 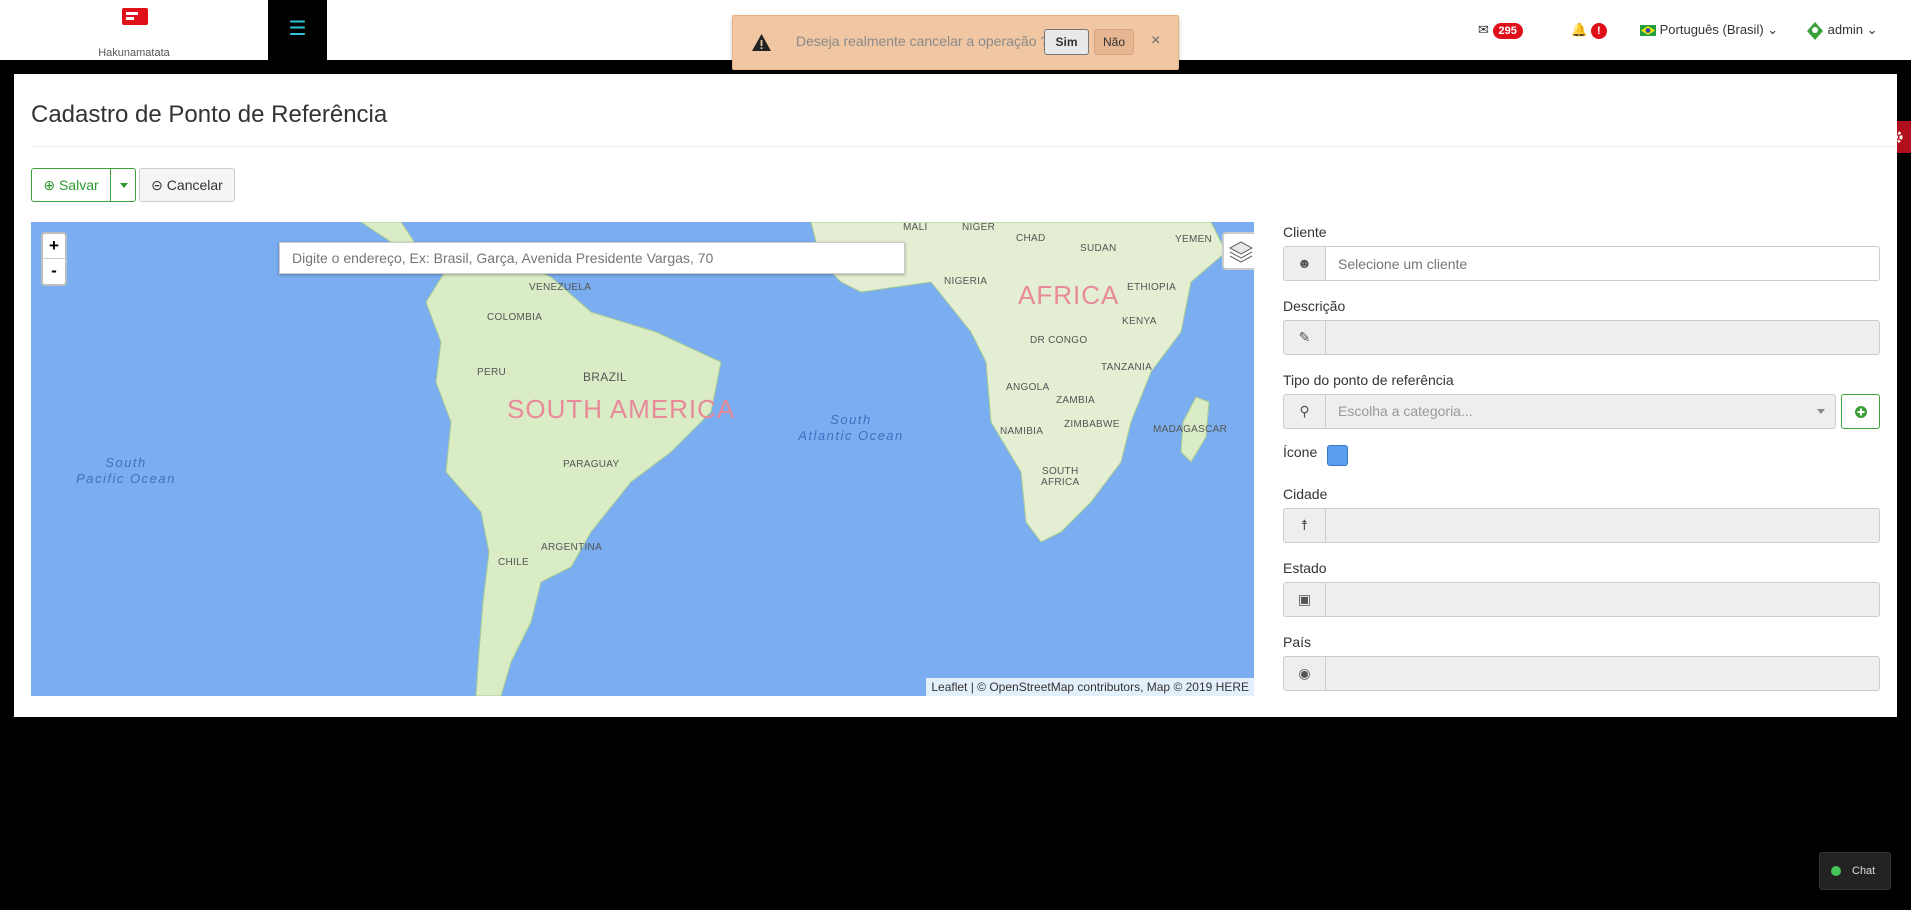 What do you see at coordinates (922, 41) in the screenshot?
I see `toast-message: Deseja realmente cancelar a operação ?` at bounding box center [922, 41].